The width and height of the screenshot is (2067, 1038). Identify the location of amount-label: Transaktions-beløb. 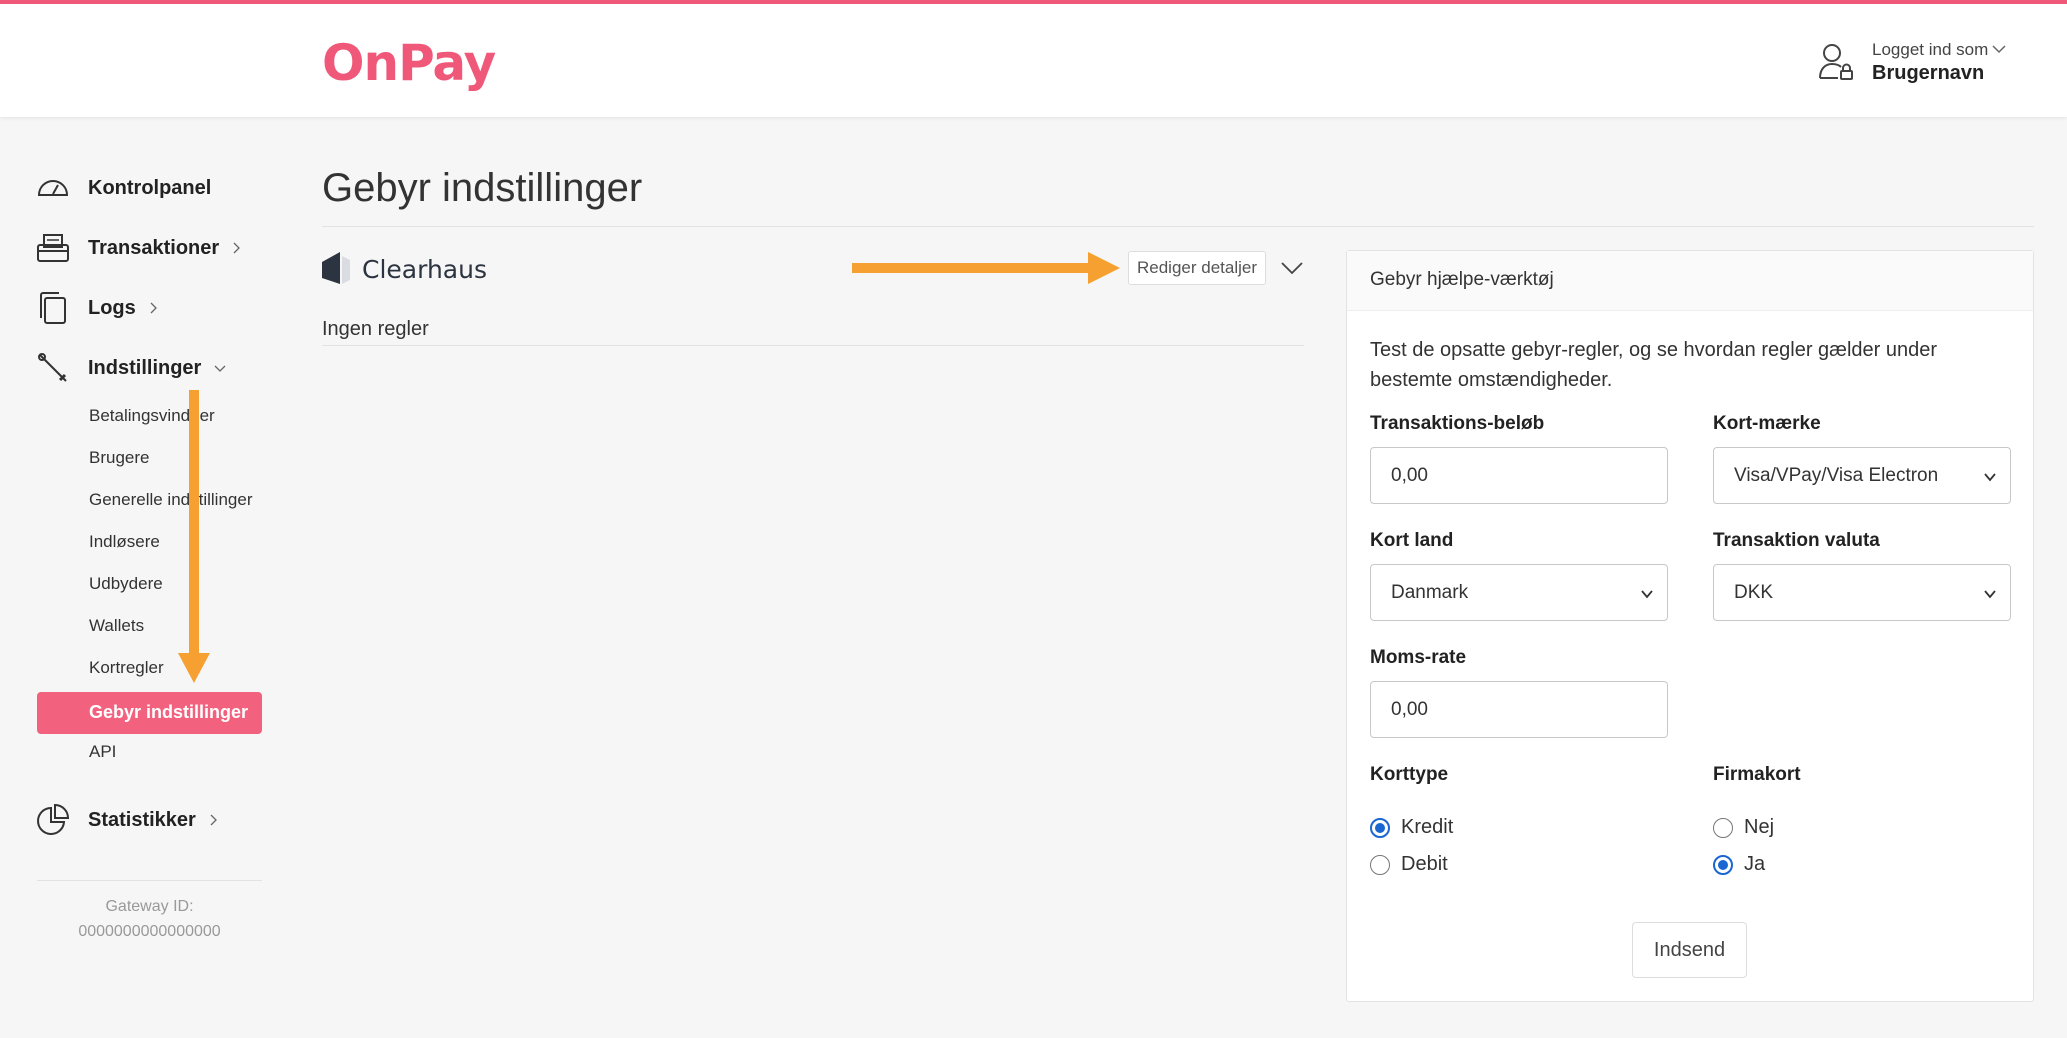
(1457, 423).